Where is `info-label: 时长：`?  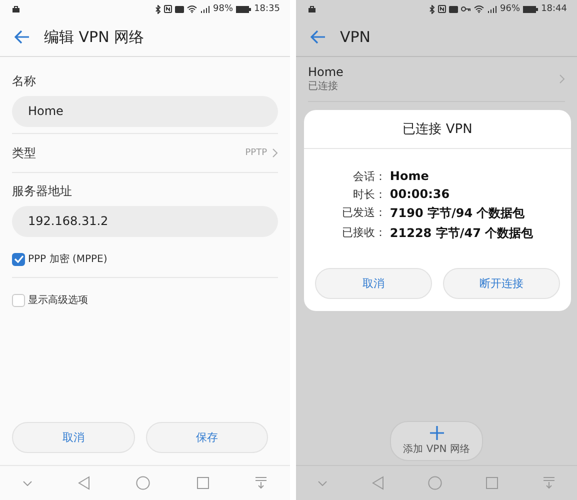
info-label: 时长： is located at coordinates (369, 194).